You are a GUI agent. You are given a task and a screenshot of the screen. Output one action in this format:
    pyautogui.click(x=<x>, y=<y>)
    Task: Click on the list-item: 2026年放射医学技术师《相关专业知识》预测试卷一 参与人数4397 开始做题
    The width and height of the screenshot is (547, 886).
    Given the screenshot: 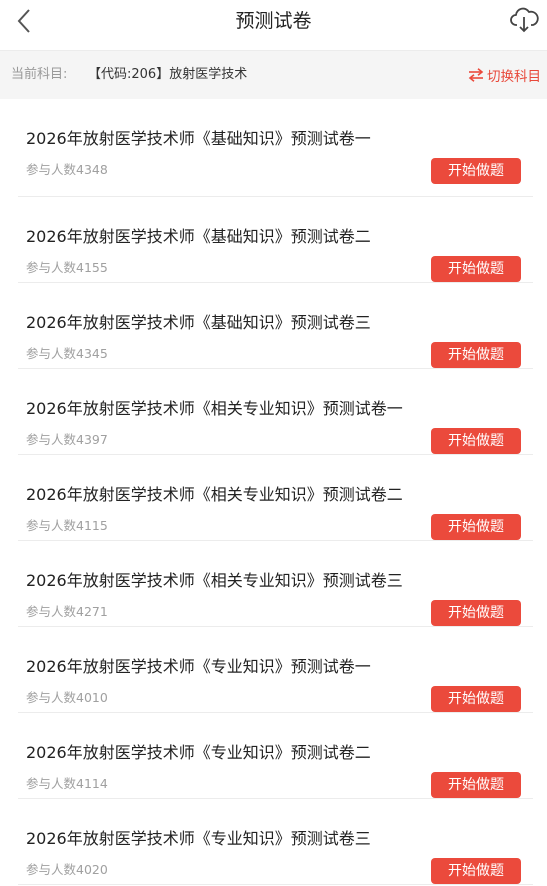 What is the action you would take?
    pyautogui.click(x=275, y=412)
    